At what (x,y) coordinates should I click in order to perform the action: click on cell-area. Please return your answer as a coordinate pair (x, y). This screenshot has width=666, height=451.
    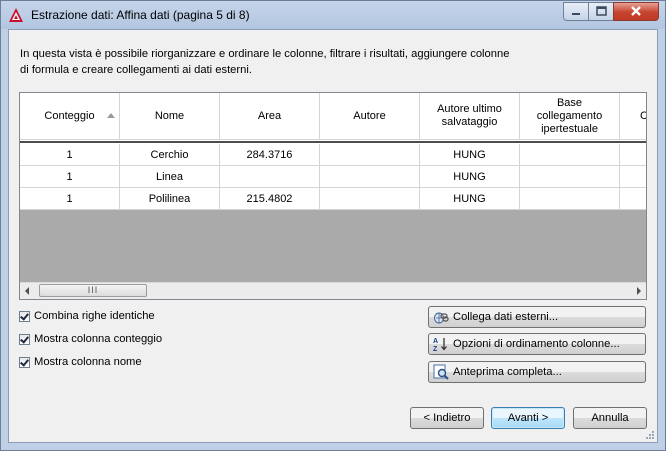
    Looking at the image, I should click on (270, 177).